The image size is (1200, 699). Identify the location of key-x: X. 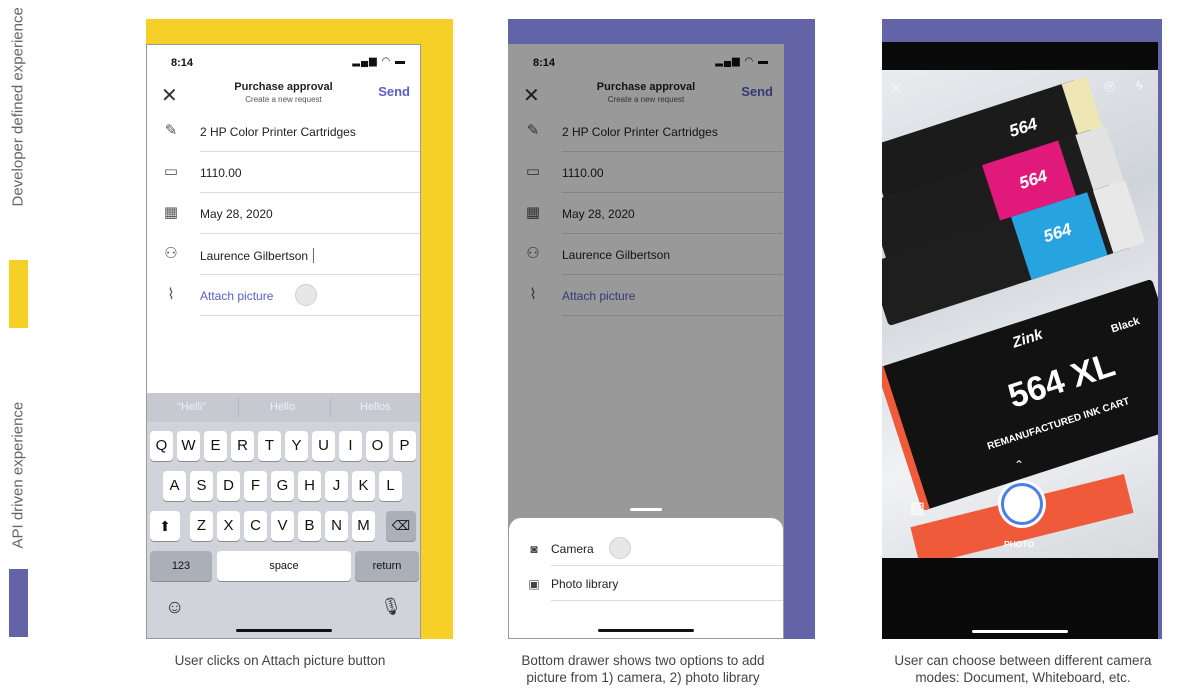
(228, 526).